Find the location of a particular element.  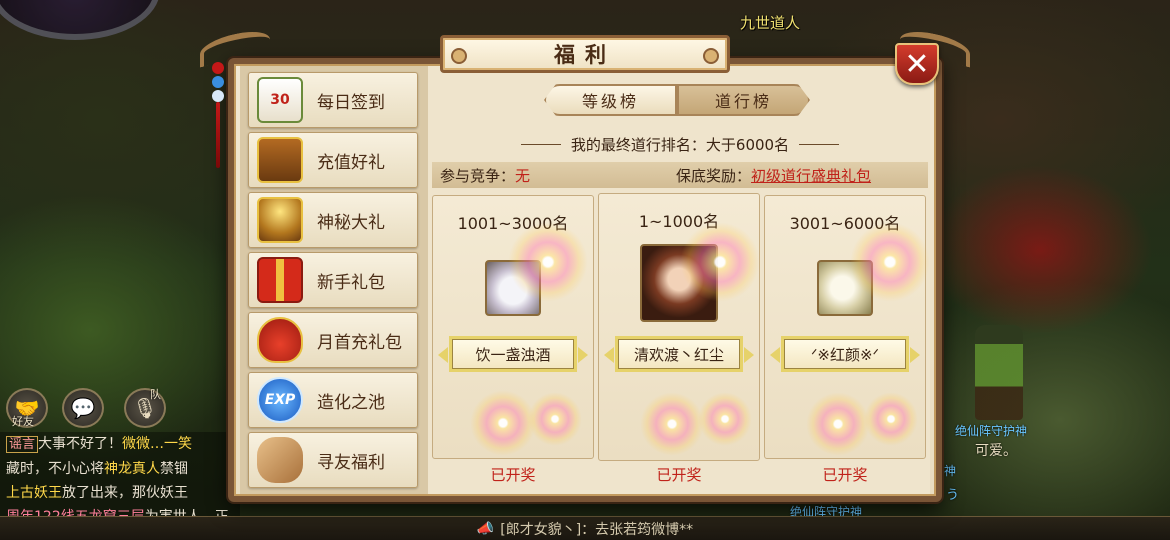

guarantee-reward-link: 初级道行盛典礼包 is located at coordinates (811, 176).